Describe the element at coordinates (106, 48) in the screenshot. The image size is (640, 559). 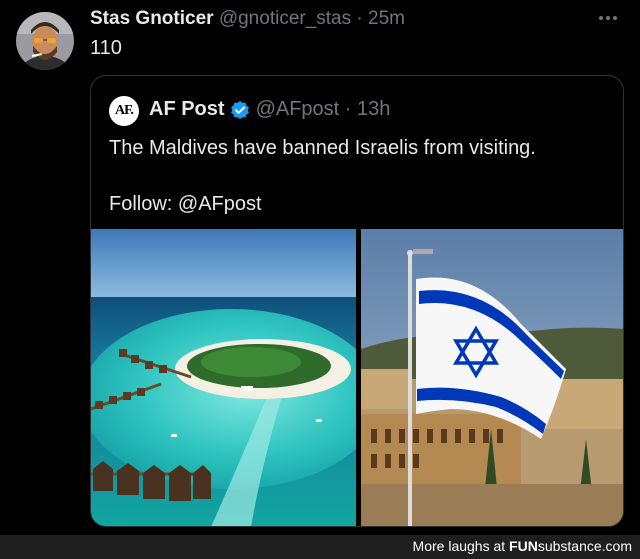
I see `tweet-text: 110` at that location.